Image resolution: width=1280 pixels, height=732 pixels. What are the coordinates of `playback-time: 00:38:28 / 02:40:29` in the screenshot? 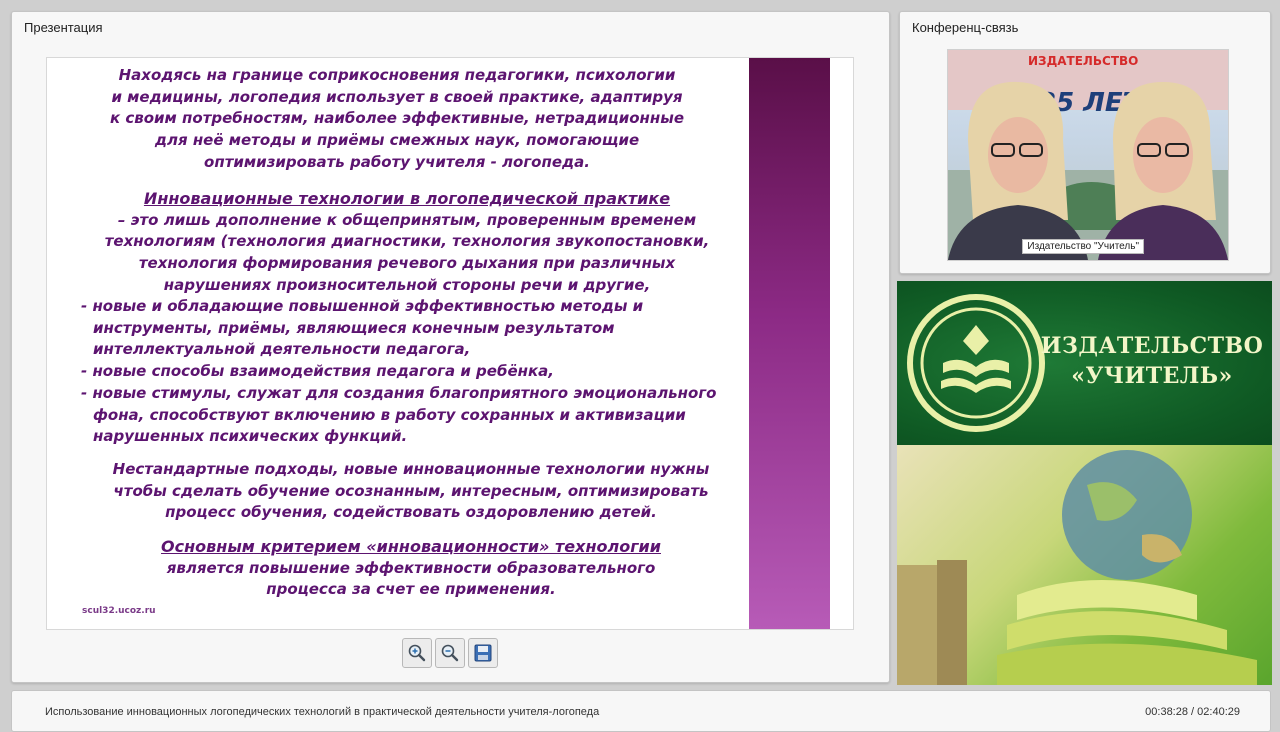 It's located at (1192, 712).